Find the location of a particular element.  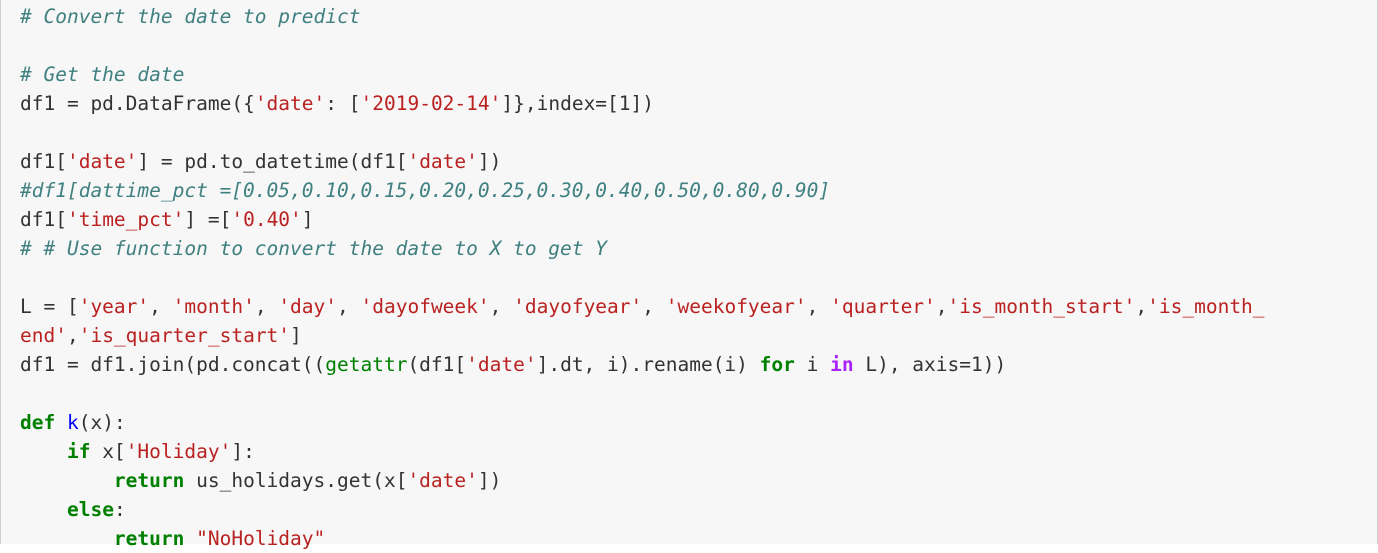

code-token-string: 'month' is located at coordinates (213, 306).